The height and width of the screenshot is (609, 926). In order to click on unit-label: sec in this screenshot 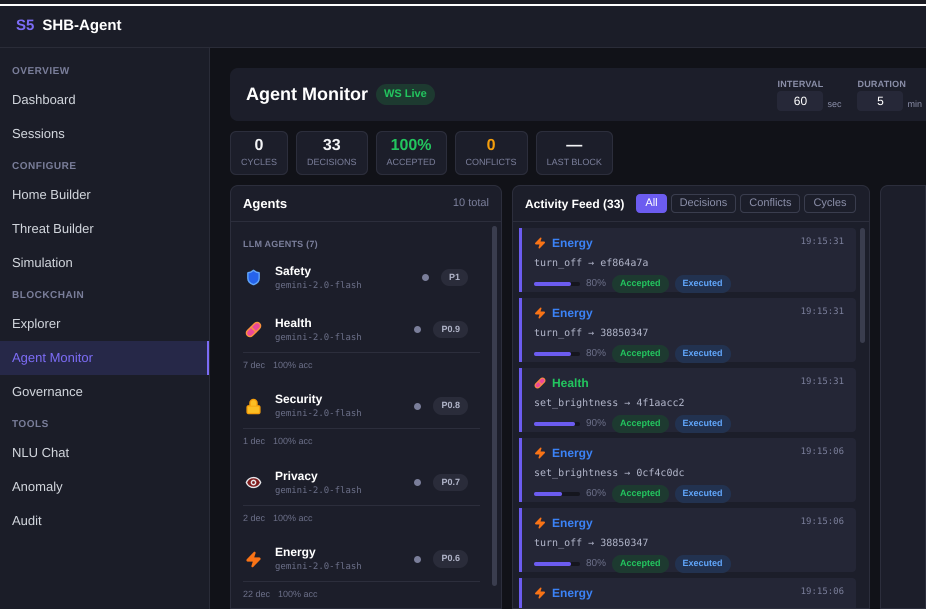, I will do `click(834, 104)`.